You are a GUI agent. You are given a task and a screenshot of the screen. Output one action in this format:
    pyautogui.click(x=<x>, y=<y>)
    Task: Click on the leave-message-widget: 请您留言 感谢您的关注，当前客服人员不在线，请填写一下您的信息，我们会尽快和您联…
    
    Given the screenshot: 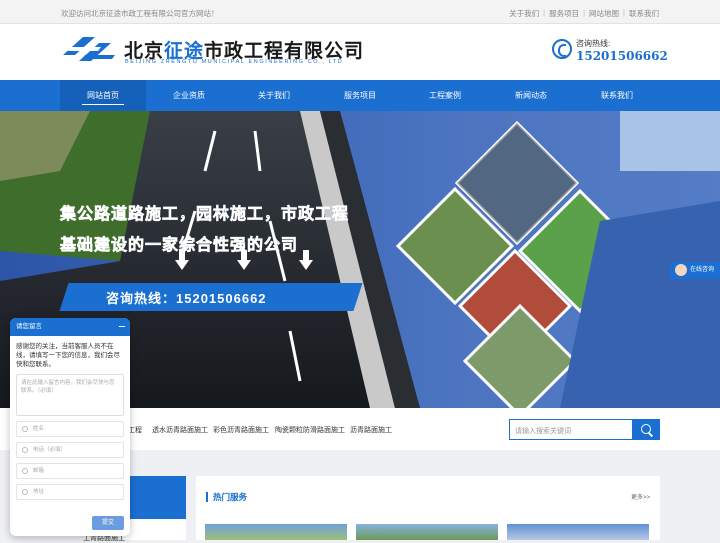 What is the action you would take?
    pyautogui.click(x=70, y=427)
    